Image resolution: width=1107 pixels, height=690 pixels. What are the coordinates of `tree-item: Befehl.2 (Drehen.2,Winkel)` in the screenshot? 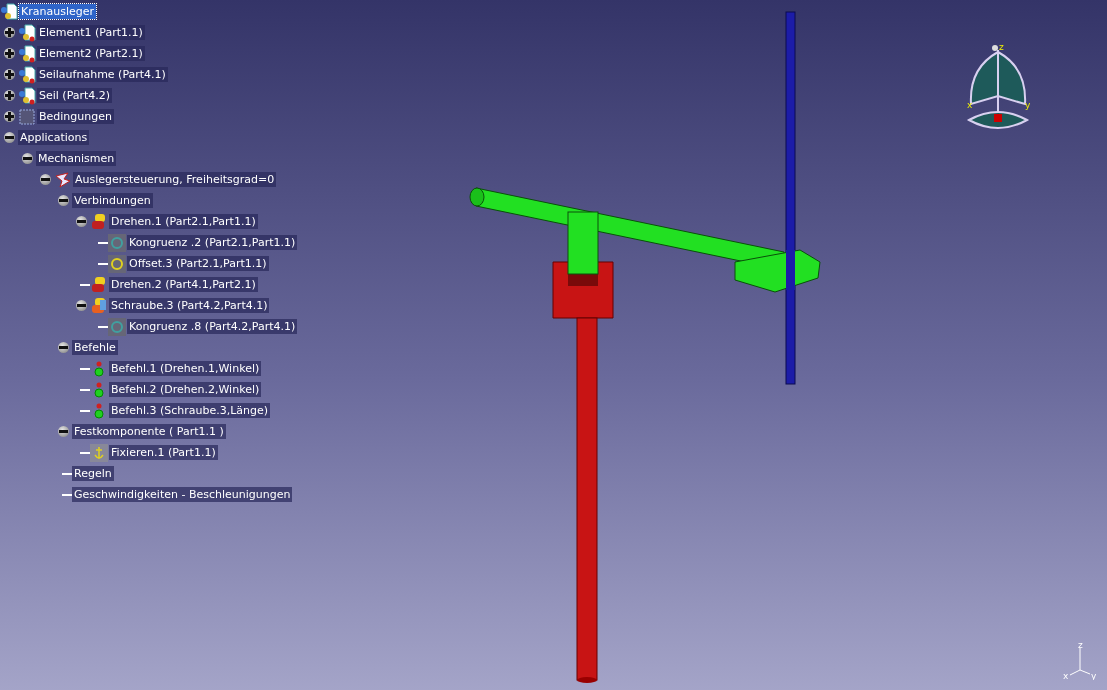 It's located at (185, 389).